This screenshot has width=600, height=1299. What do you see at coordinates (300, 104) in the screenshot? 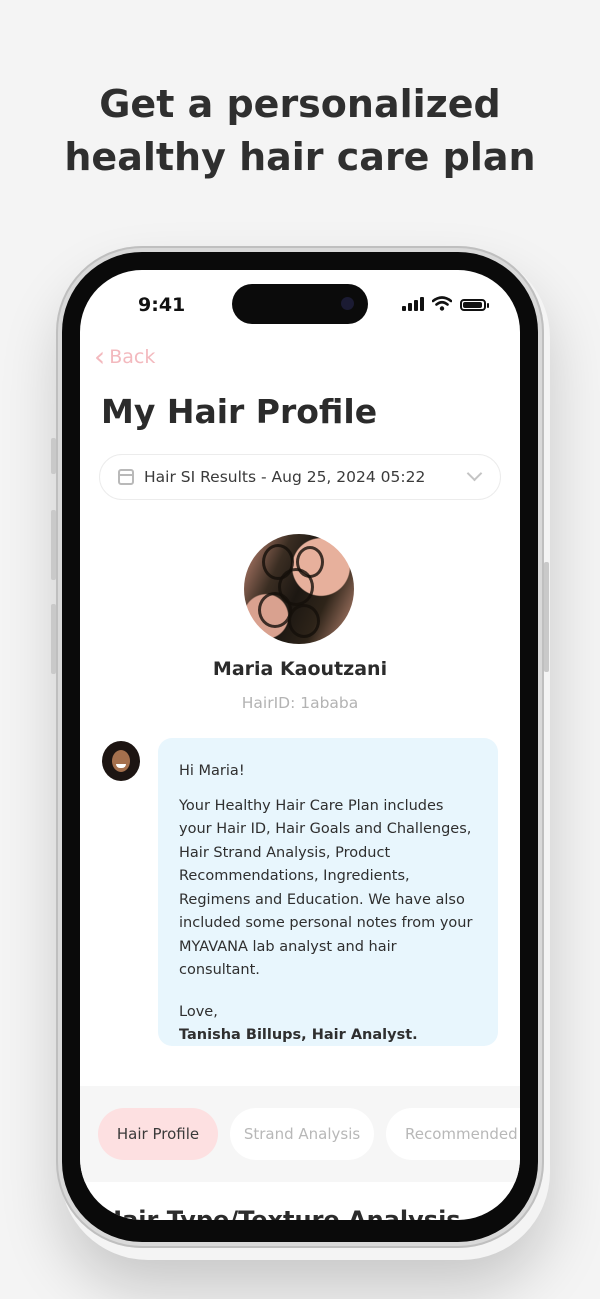
I see `headline-line-1: Get a personalized` at bounding box center [300, 104].